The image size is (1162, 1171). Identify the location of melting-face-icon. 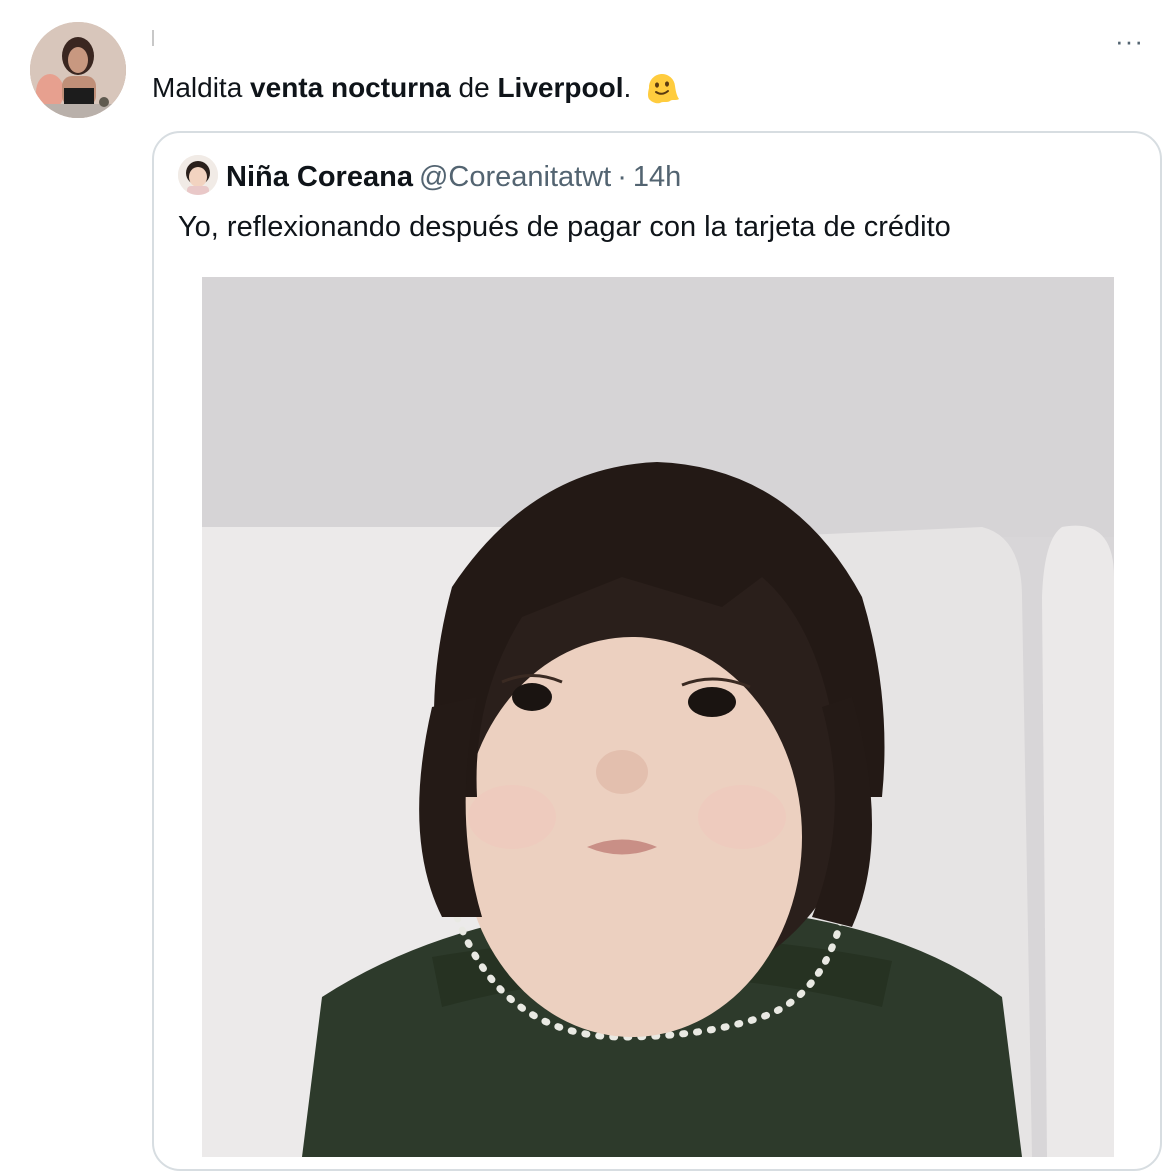
(662, 87).